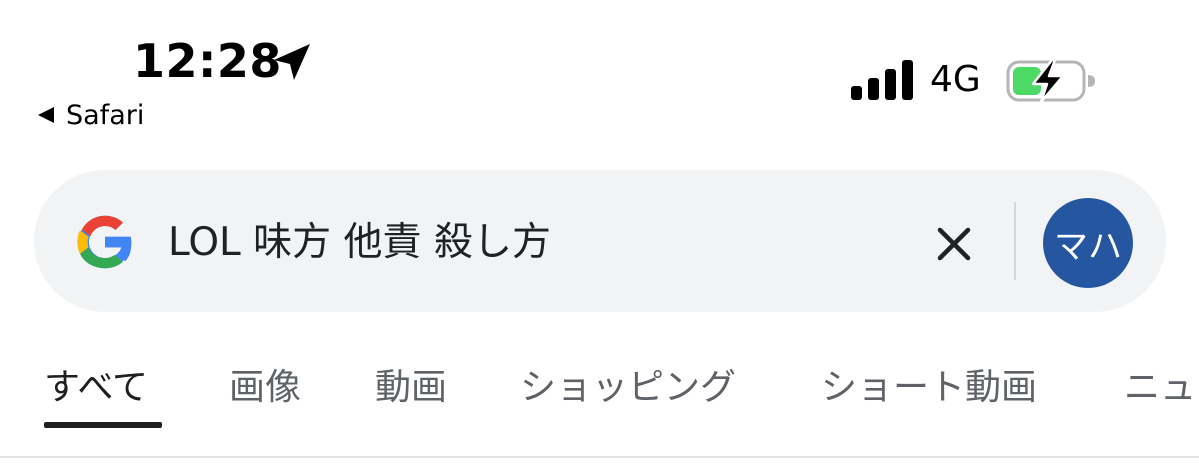 The image size is (1199, 475). What do you see at coordinates (96, 388) in the screenshot?
I see `tab-all: すべて` at bounding box center [96, 388].